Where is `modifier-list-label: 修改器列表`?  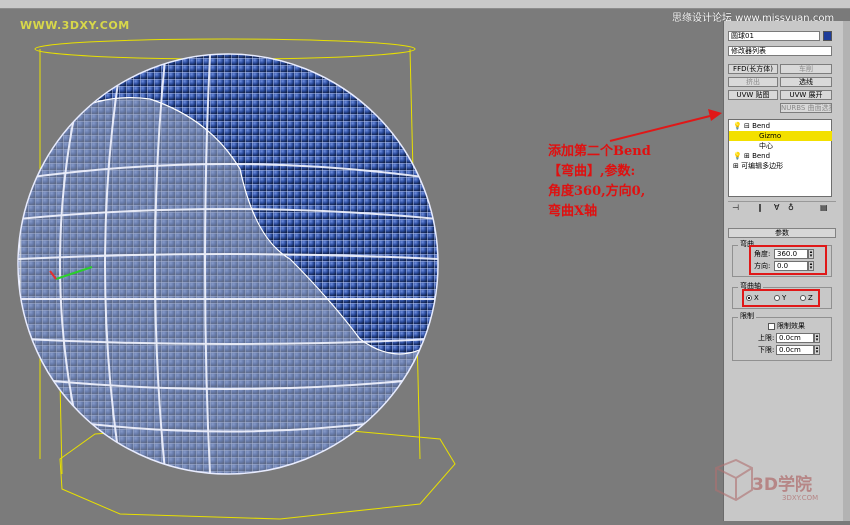 modifier-list-label: 修改器列表 is located at coordinates (748, 51).